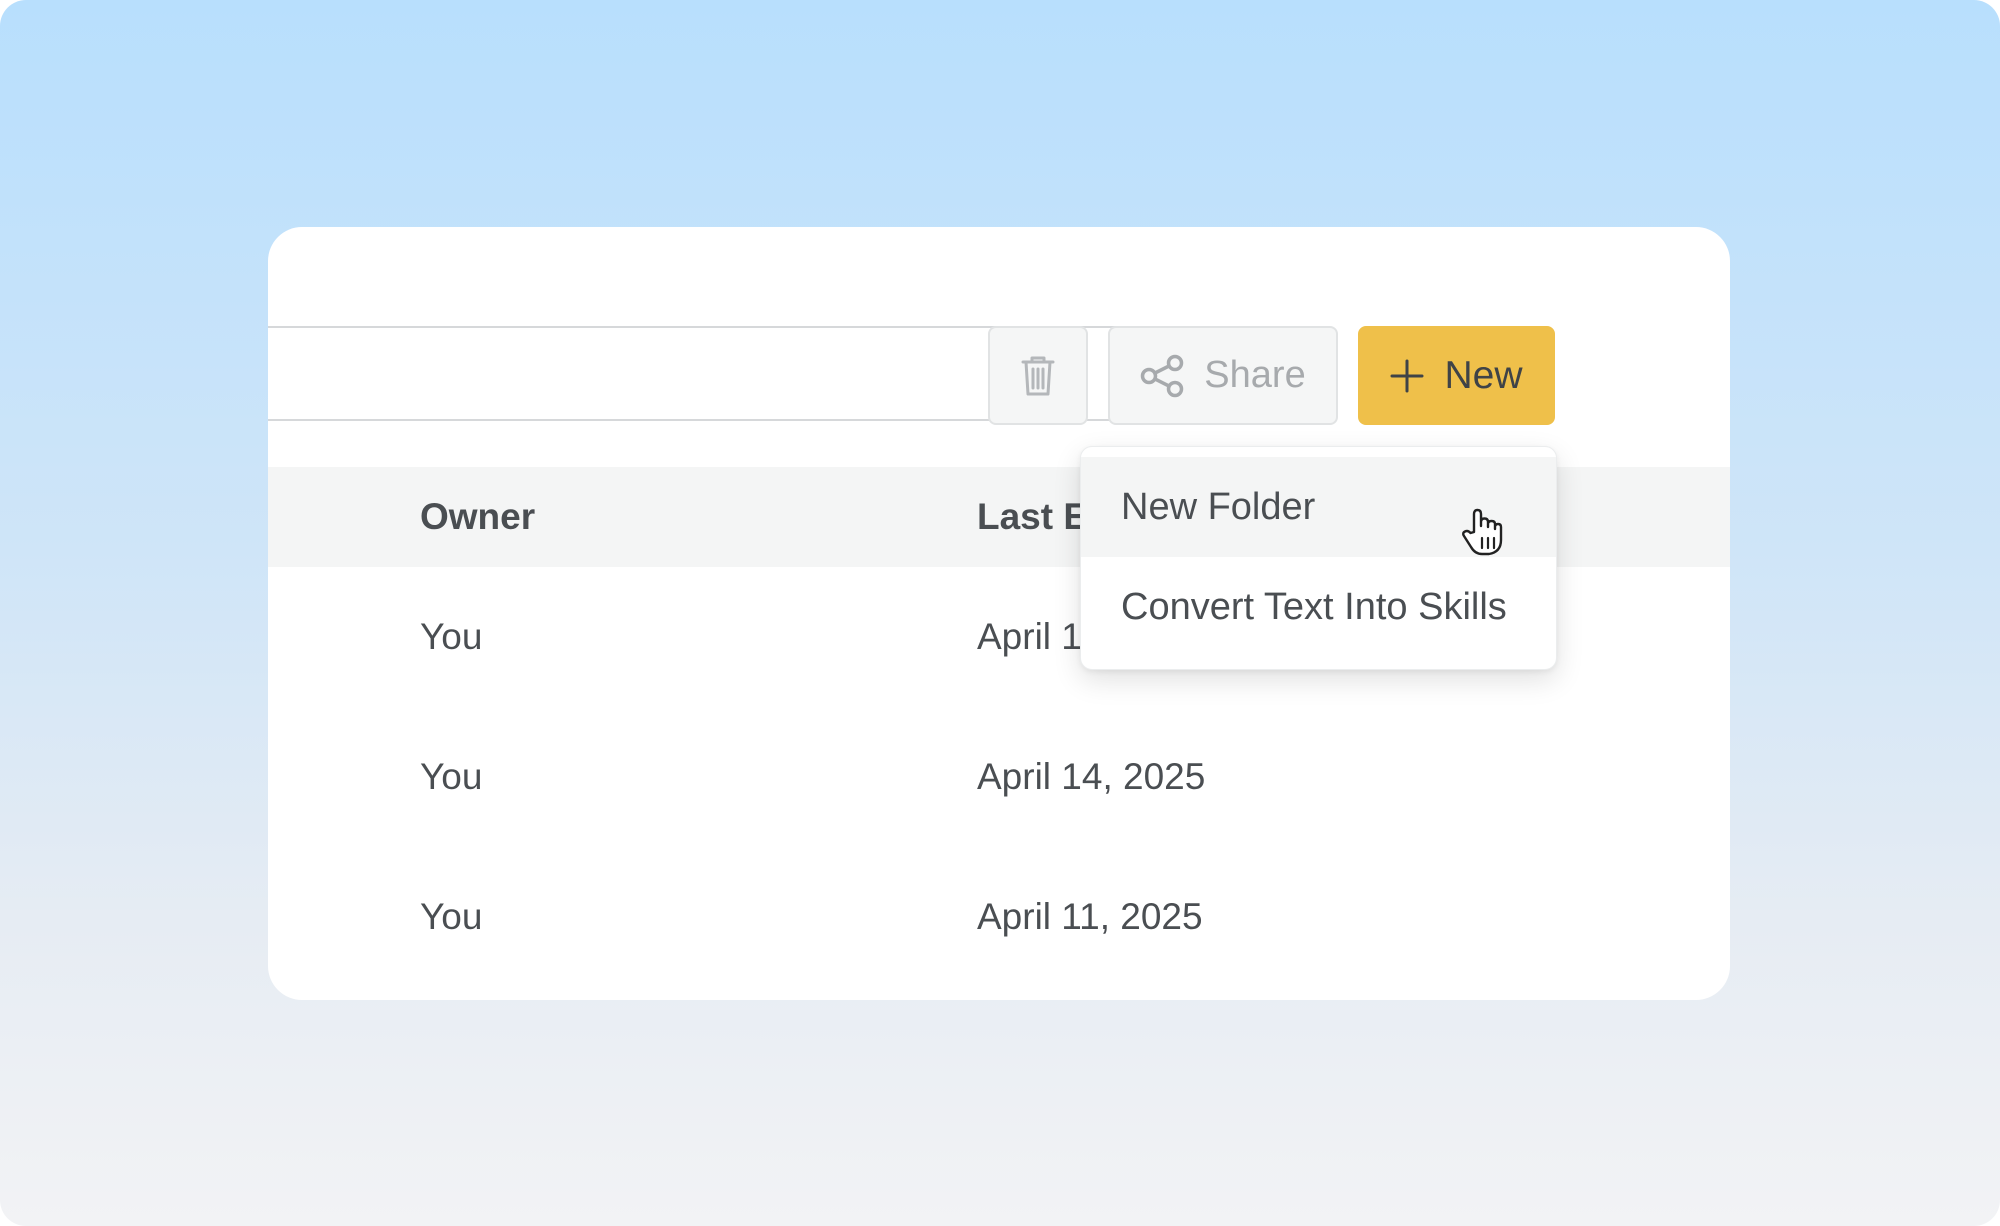 This screenshot has height=1226, width=2000. I want to click on last-edited-cell: April 11, 2025, so click(1090, 916).